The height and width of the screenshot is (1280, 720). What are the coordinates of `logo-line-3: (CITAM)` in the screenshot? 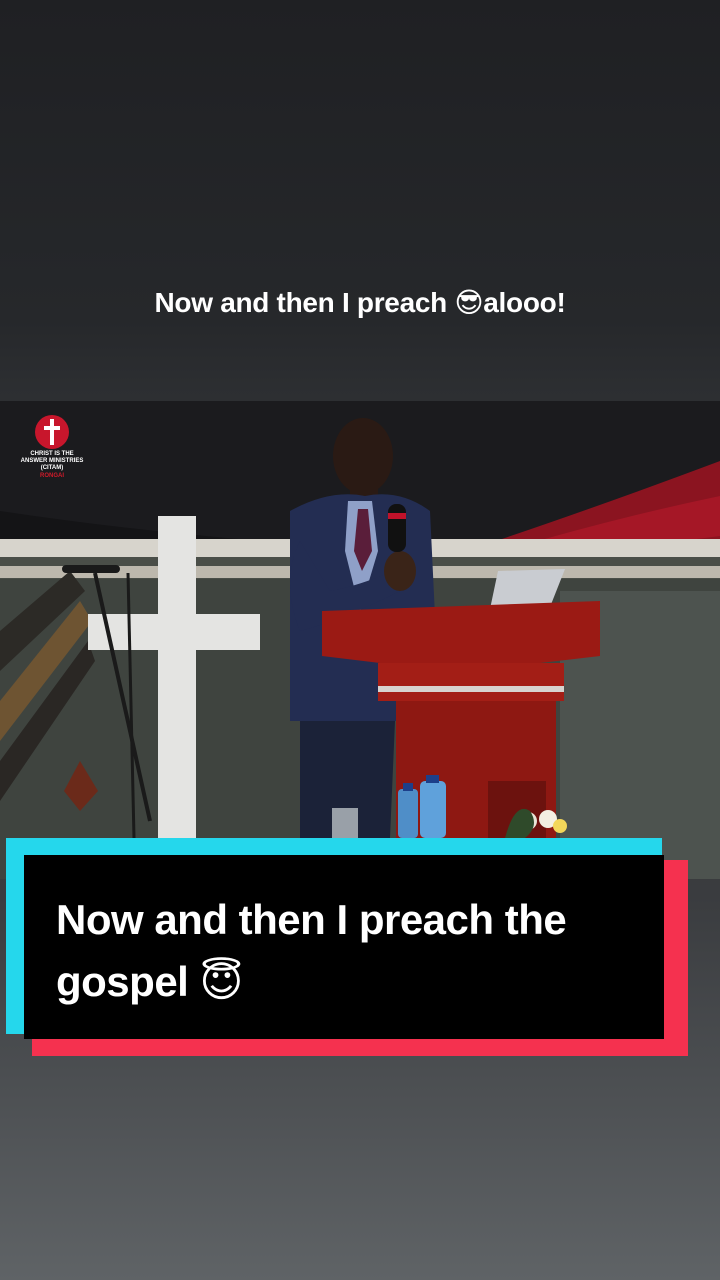 It's located at (52, 468).